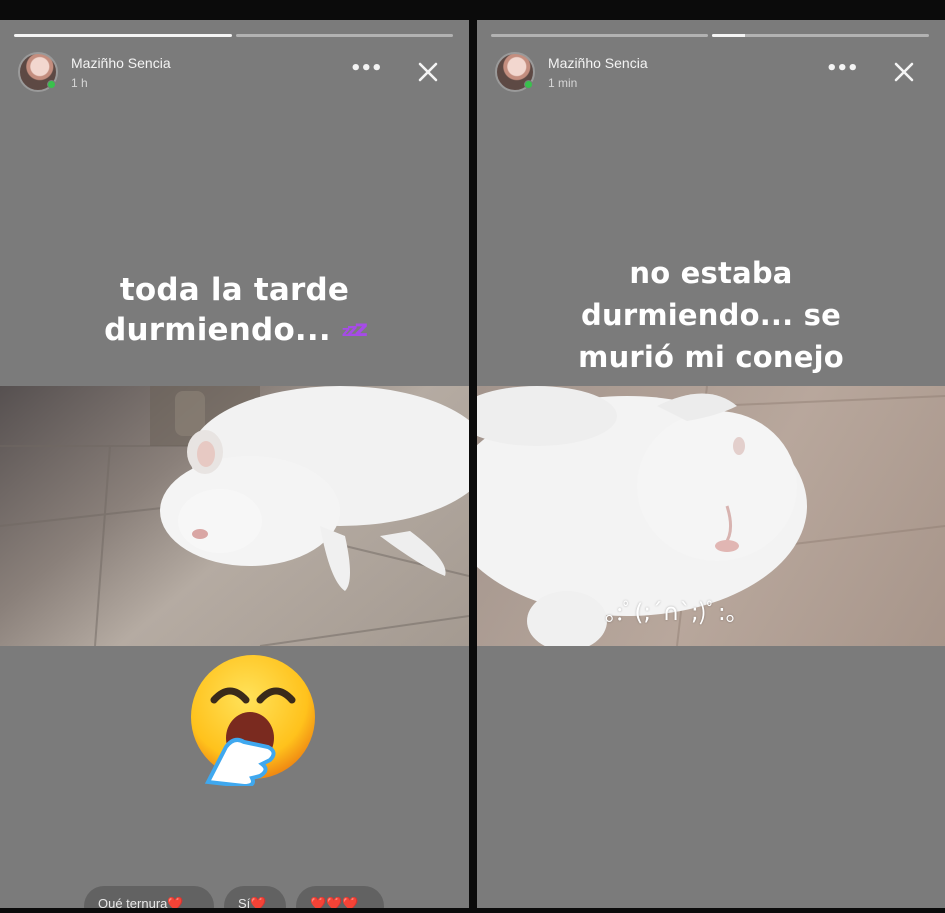 This screenshot has width=945, height=913. Describe the element at coordinates (340, 897) in the screenshot. I see `quick-reply-chip: ❤️❤️❤️` at that location.